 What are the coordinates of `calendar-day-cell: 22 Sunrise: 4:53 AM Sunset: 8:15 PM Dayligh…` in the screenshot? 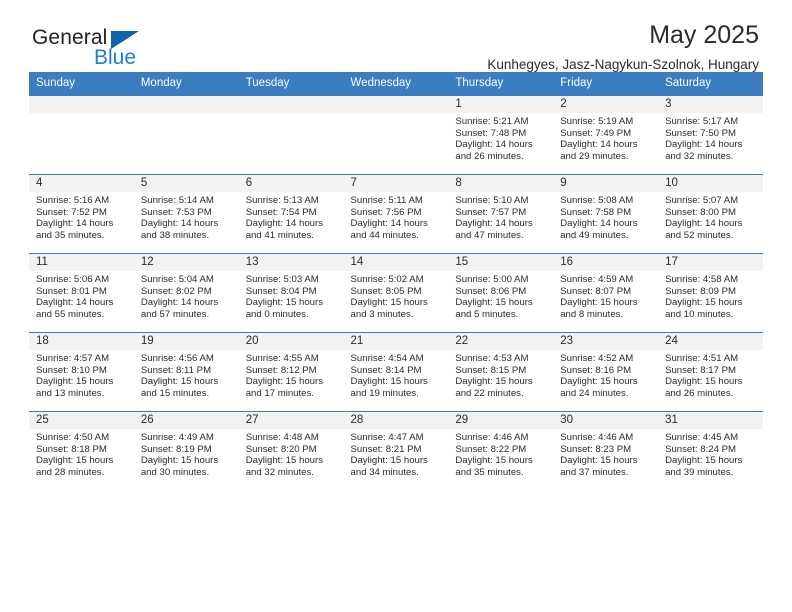 It's located at (501, 372).